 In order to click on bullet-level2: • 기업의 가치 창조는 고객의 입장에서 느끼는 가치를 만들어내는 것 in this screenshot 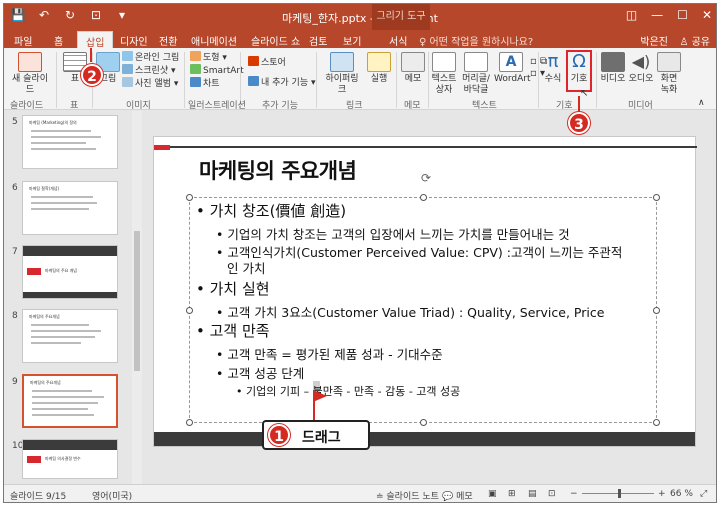, I will do `click(393, 233)`.